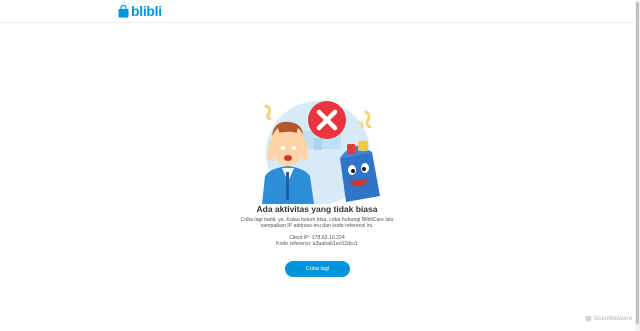  Describe the element at coordinates (146, 11) in the screenshot. I see `logo-text: blibli` at that location.